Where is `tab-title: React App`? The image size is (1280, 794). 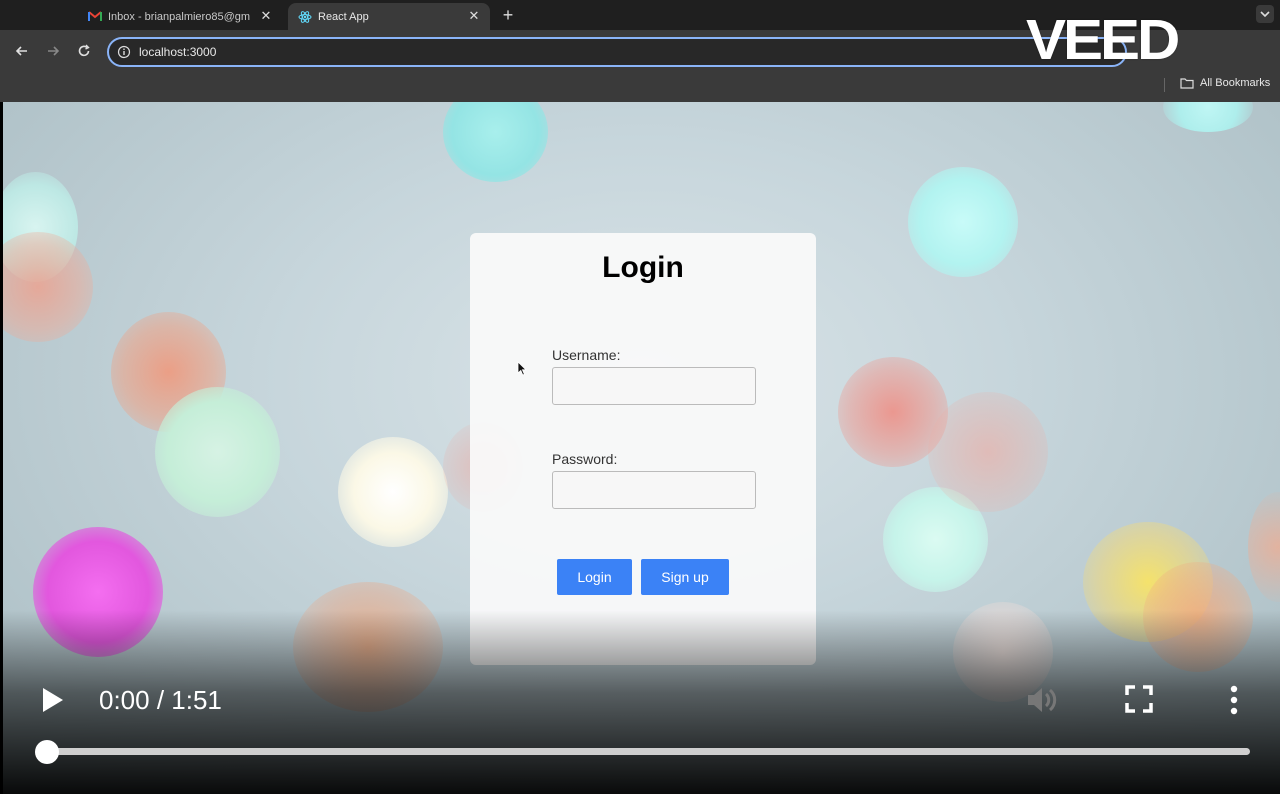
tab-title: React App is located at coordinates (343, 16).